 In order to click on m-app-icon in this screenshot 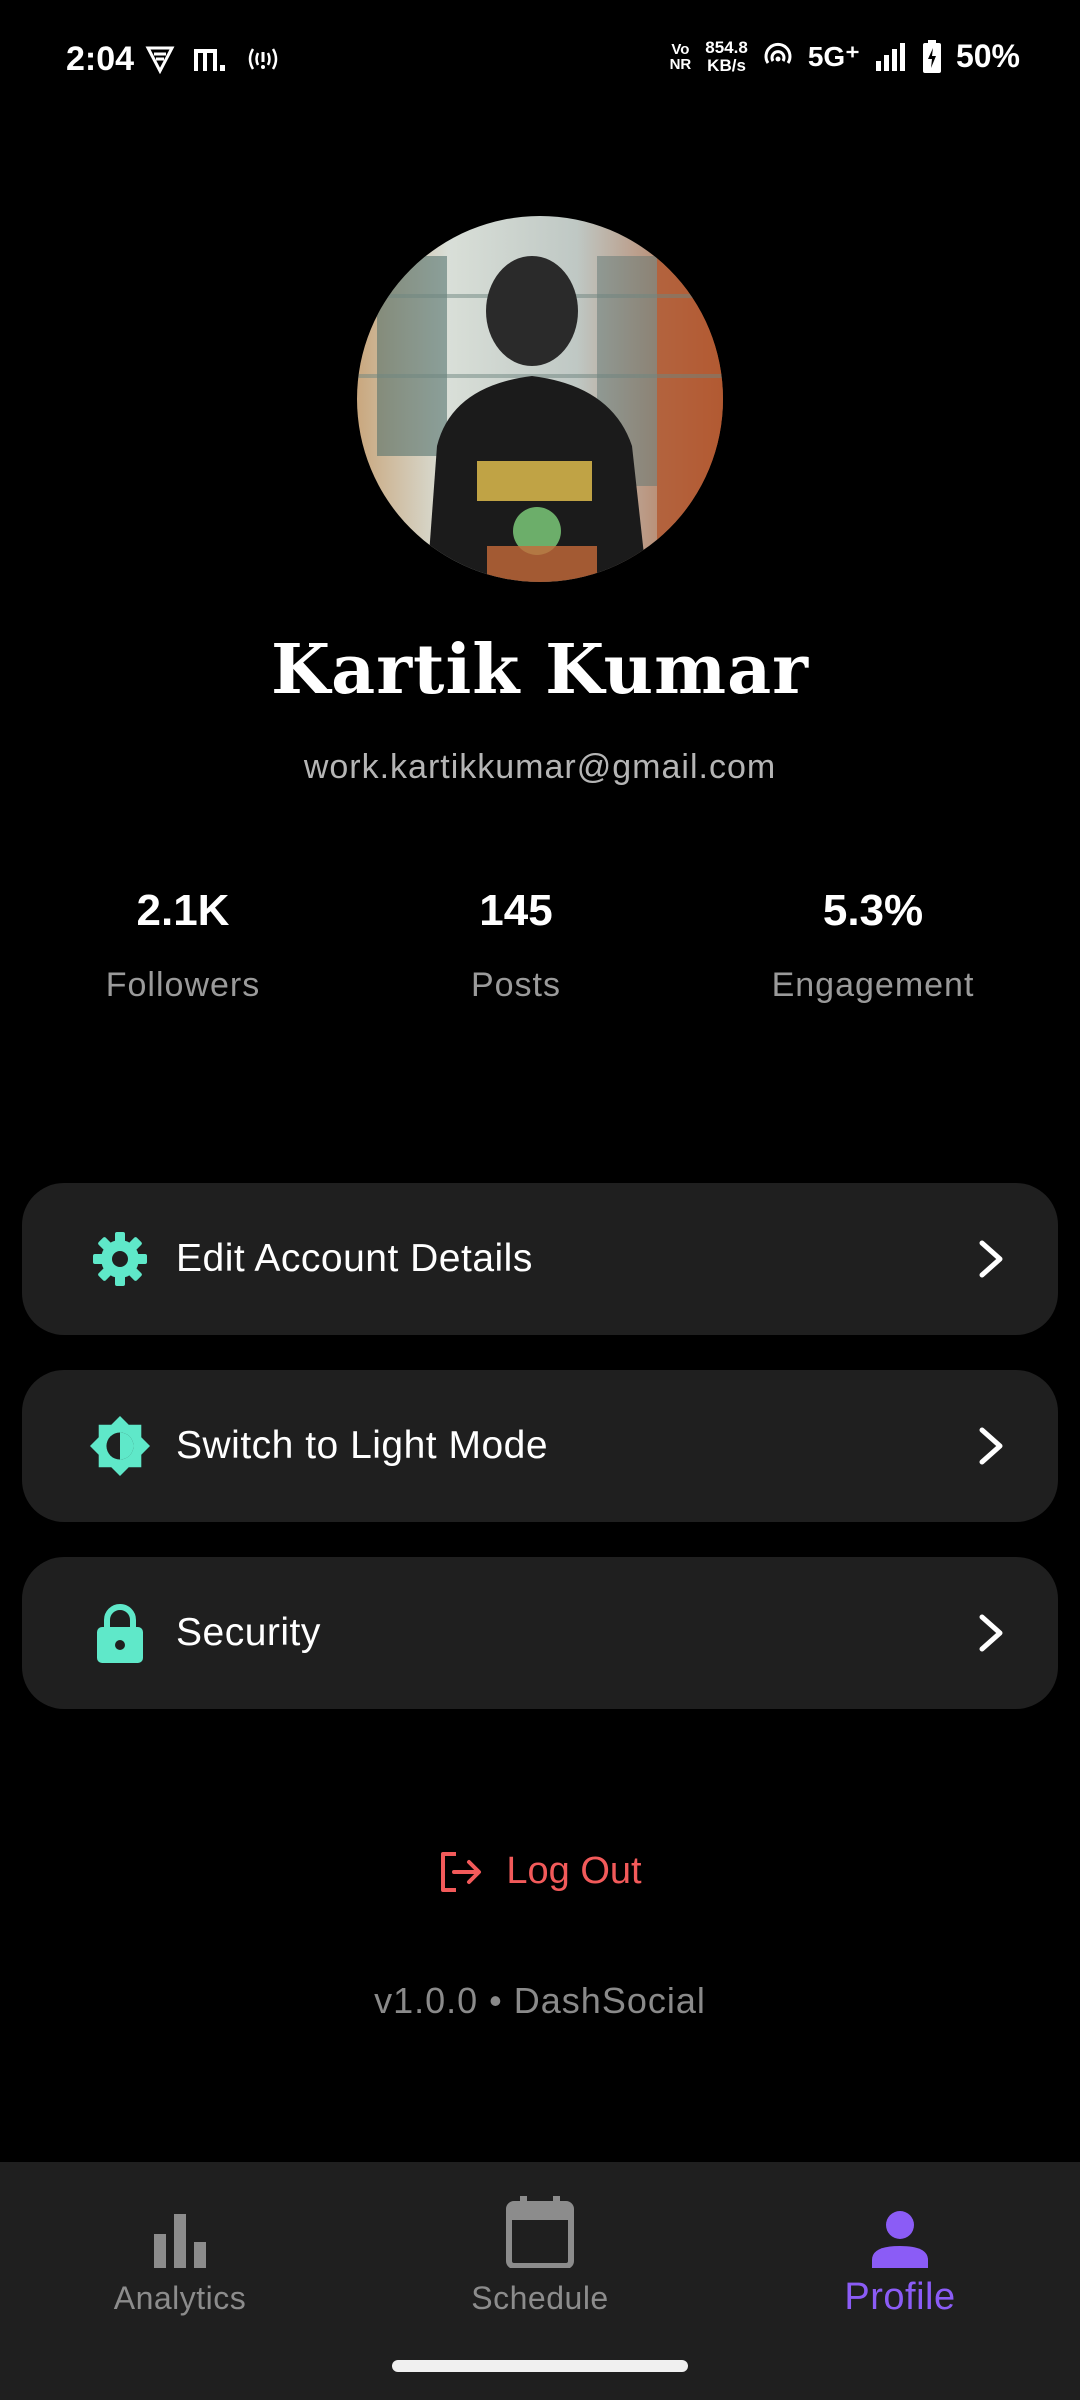, I will do `click(209, 60)`.